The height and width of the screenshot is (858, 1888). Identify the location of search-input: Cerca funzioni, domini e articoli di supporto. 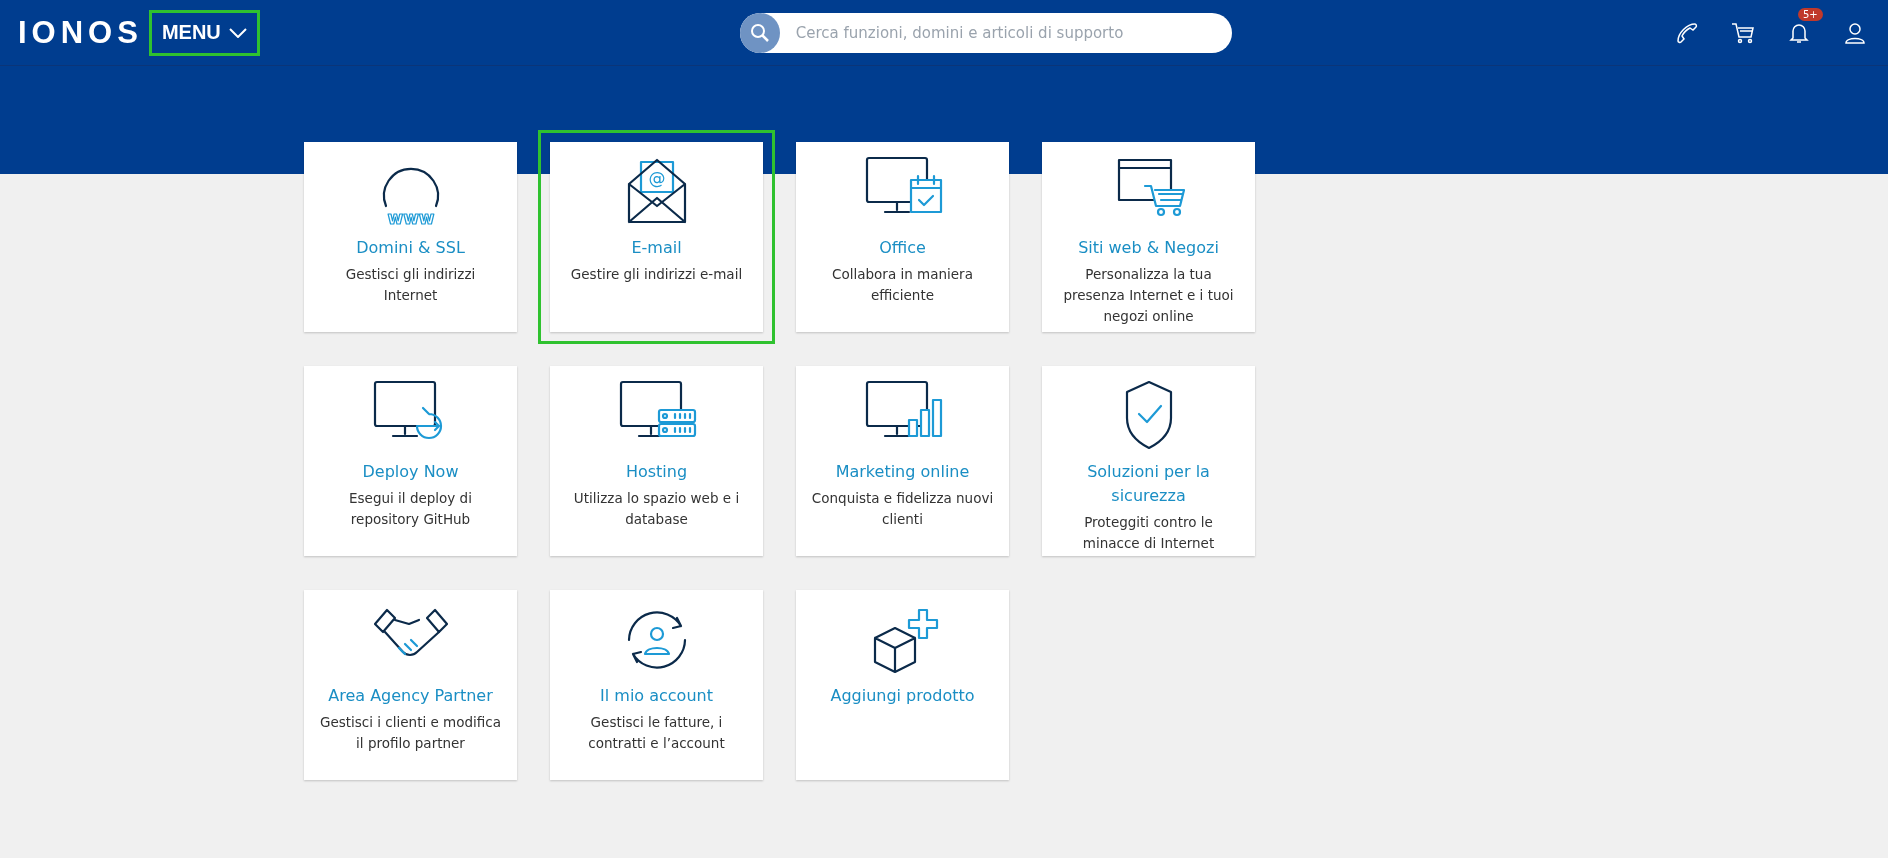
(1012, 32).